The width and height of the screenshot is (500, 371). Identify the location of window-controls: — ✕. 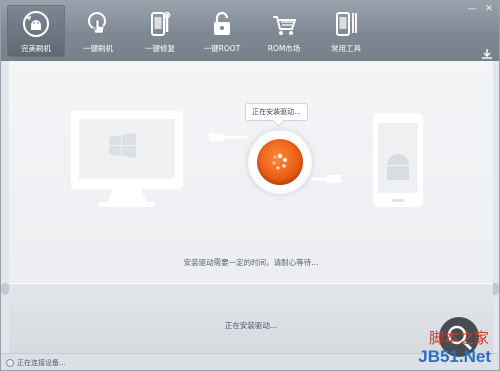
(481, 9).